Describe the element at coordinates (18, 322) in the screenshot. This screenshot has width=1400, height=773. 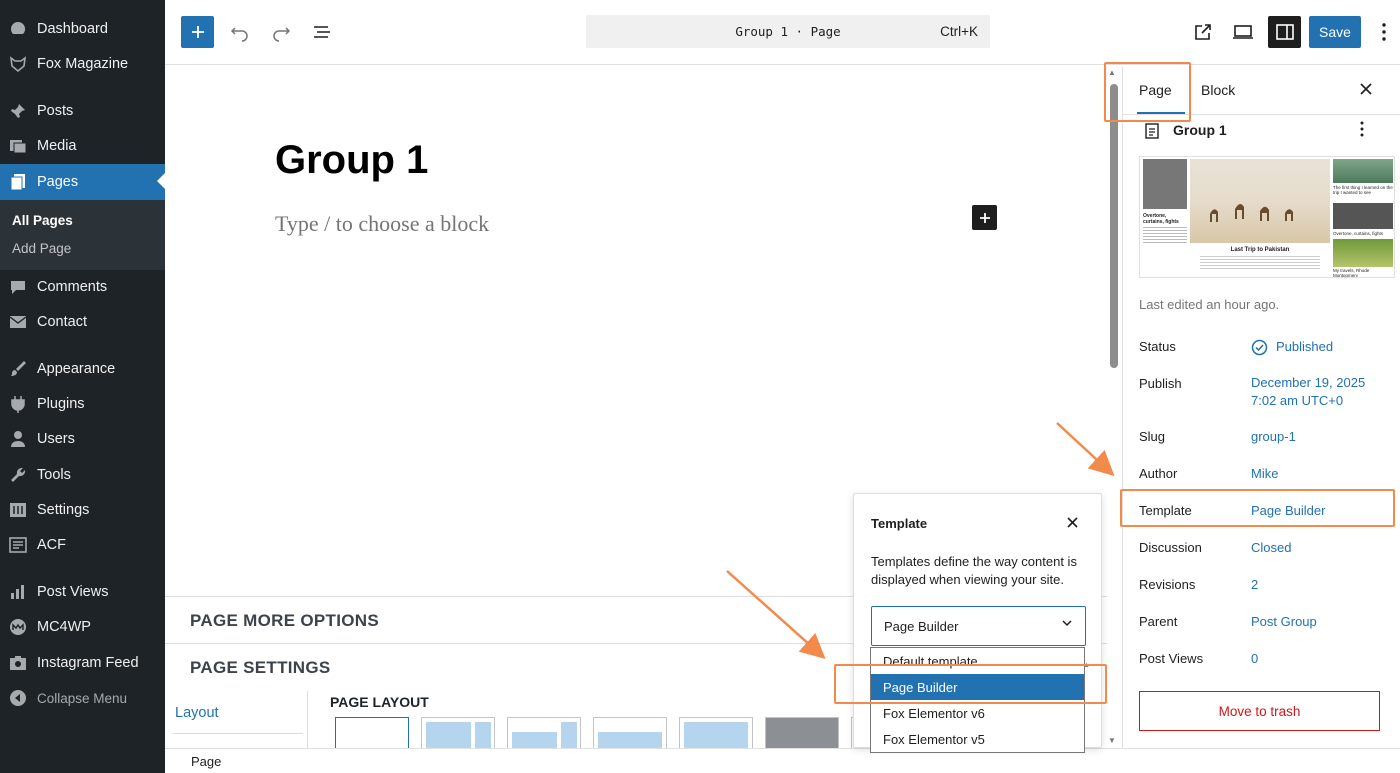
I see `mail-icon` at that location.